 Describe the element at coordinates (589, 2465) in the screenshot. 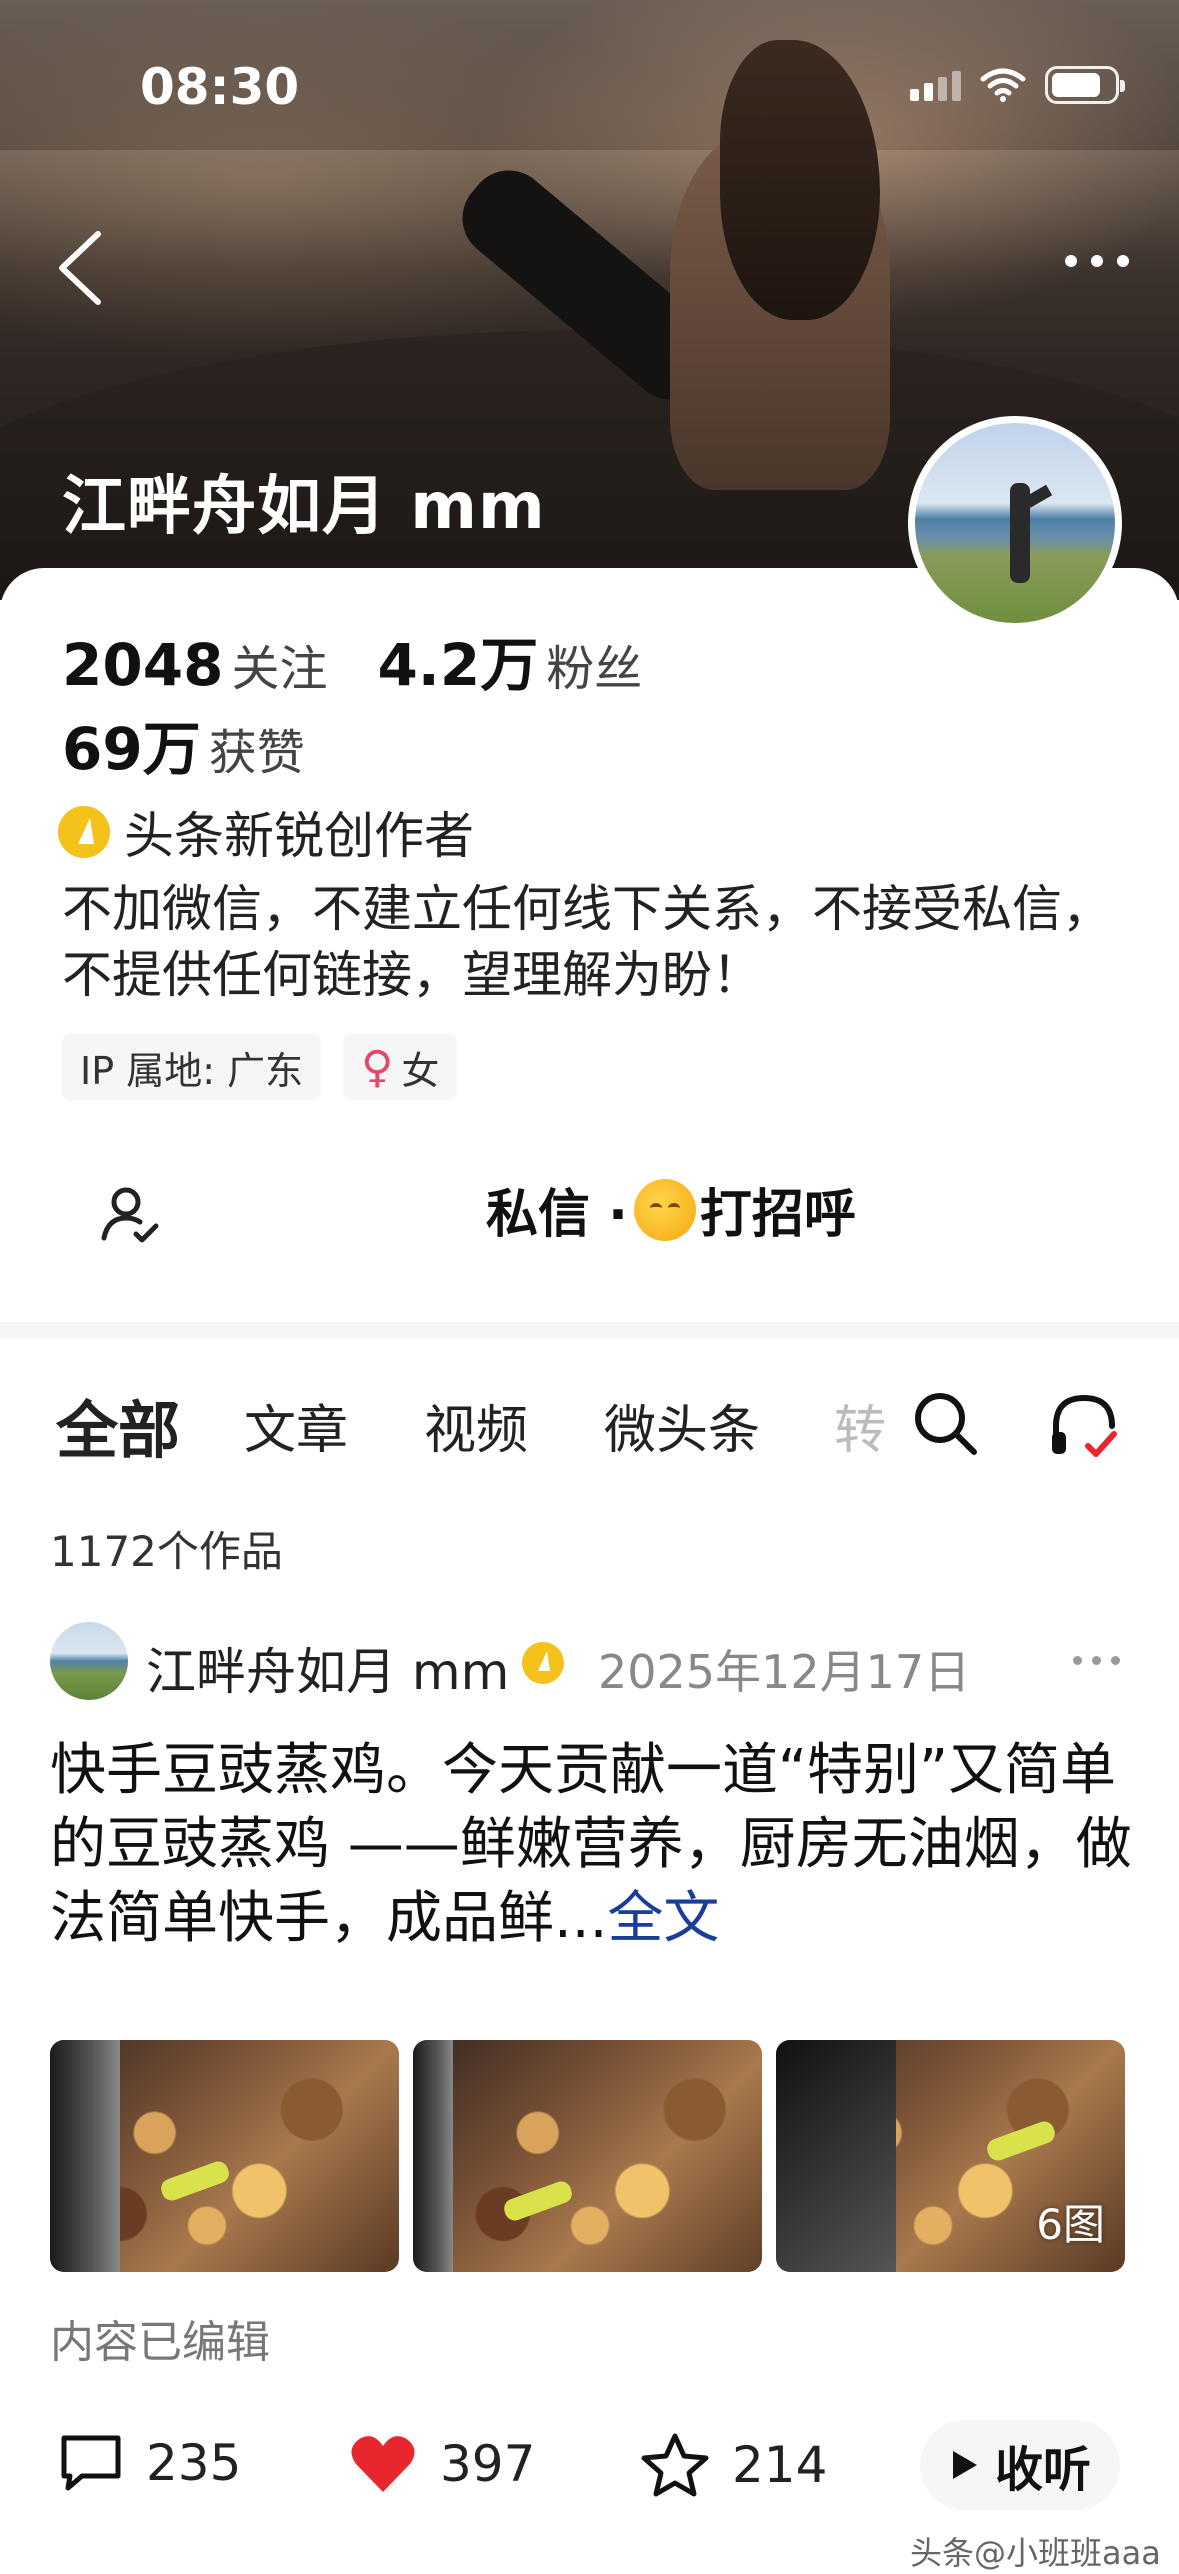

I see `post-action-bar: 235 397 214 收听` at that location.